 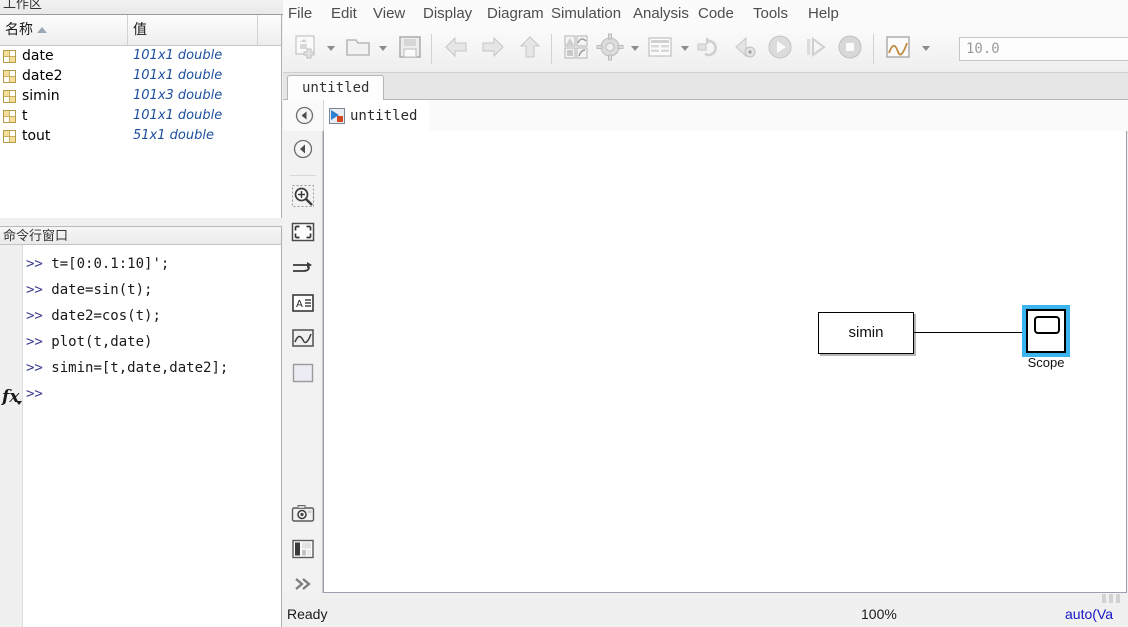 What do you see at coordinates (93, 316) in the screenshot?
I see `command-line: >> date2=cos(t);` at bounding box center [93, 316].